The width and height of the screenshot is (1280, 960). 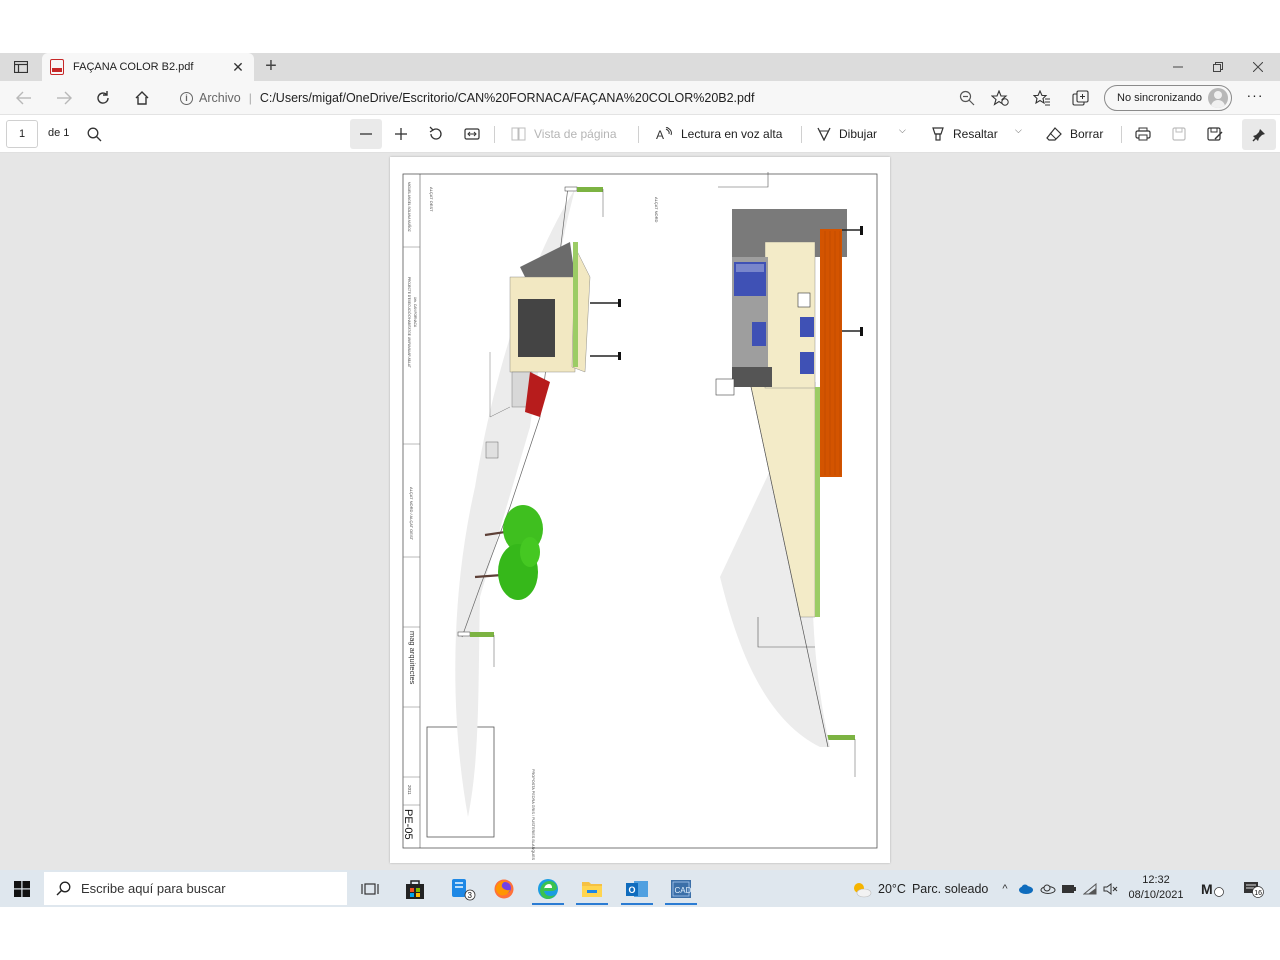 I want to click on pdf-icon, so click(x=57, y=67).